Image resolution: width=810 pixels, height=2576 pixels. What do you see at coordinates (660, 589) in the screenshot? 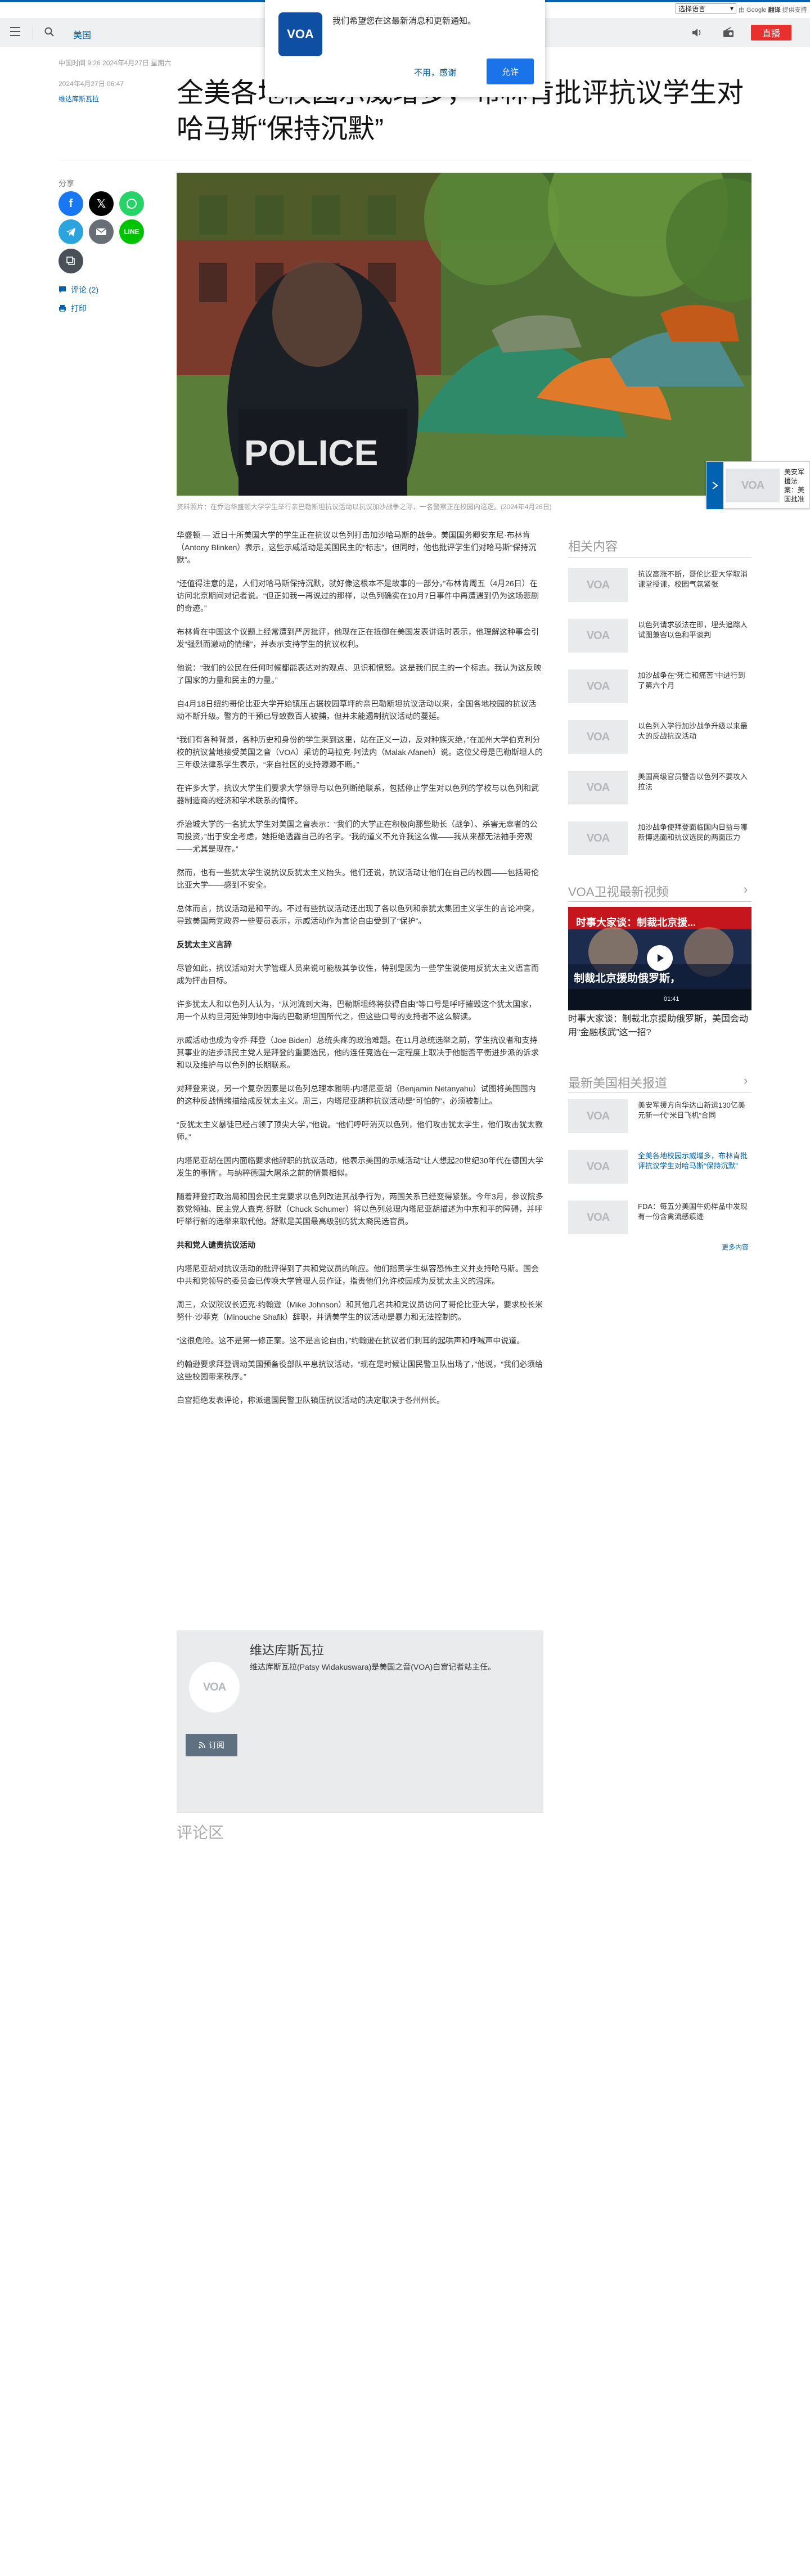
I see `related-item: VOA 抗议高涨不断，哥伦比亚大学取消课堂授课，校园气氛紧张` at bounding box center [660, 589].